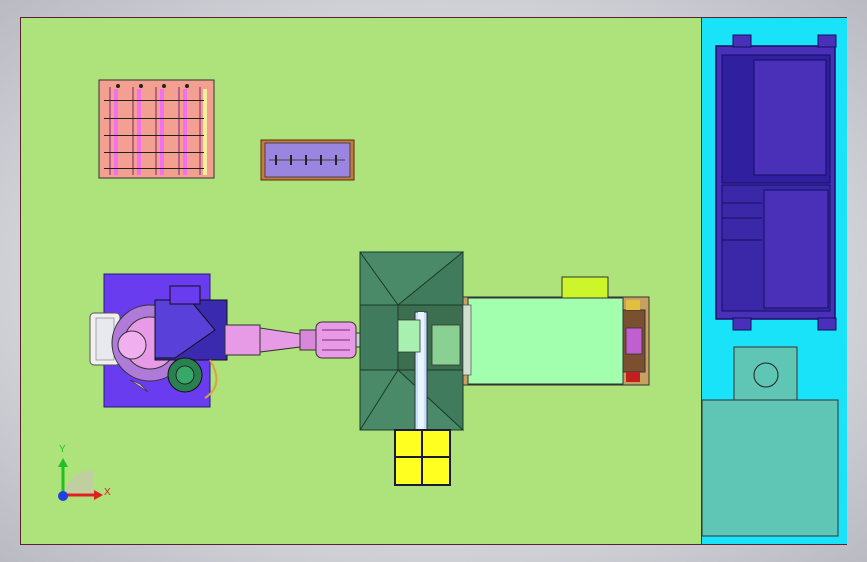 The width and height of the screenshot is (867, 562). I want to click on machine-body, so click(556, 331).